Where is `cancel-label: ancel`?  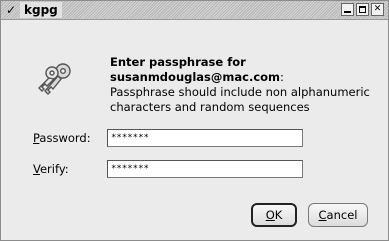 cancel-label: ancel is located at coordinates (342, 215).